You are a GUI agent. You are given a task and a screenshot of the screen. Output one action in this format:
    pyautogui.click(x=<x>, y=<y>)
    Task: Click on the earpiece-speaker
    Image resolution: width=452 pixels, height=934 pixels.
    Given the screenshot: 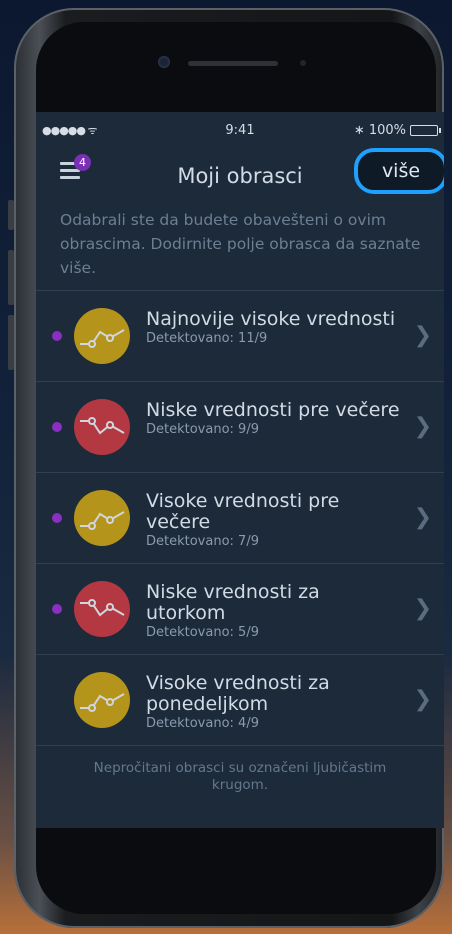 What is the action you would take?
    pyautogui.click(x=233, y=63)
    